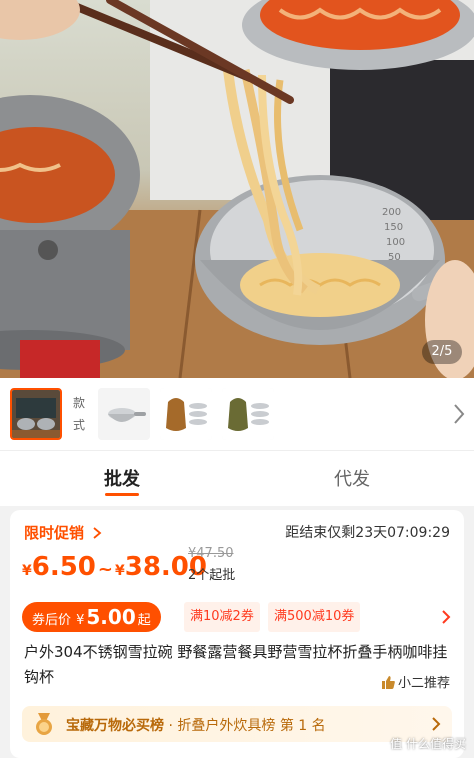  Describe the element at coordinates (226, 726) in the screenshot. I see `ranking-category: 折叠户外炊具榜` at that location.